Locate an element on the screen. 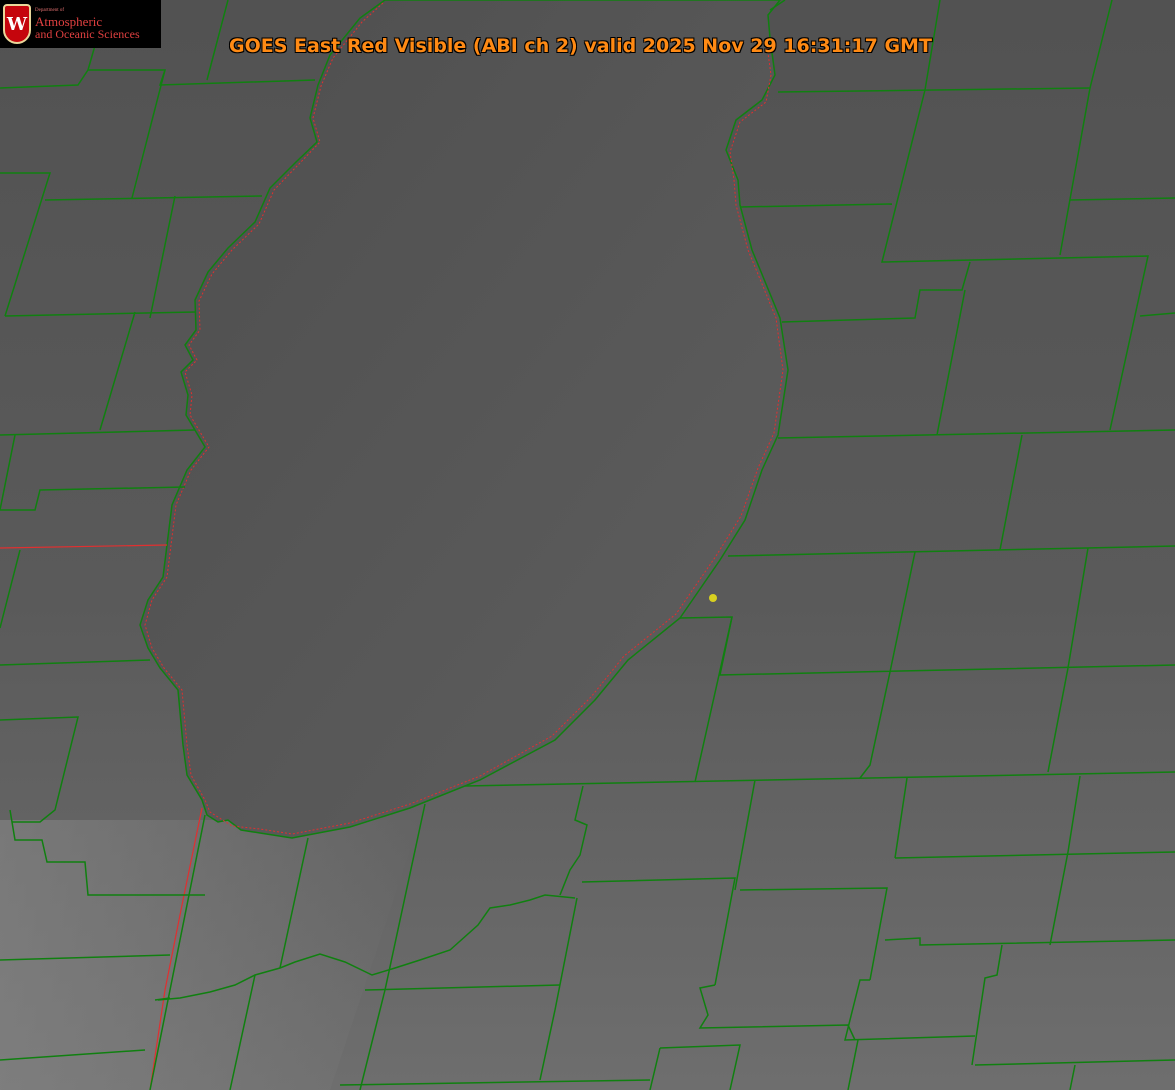  logo-name-line2: and Oceanic Sciences is located at coordinates (87, 33).